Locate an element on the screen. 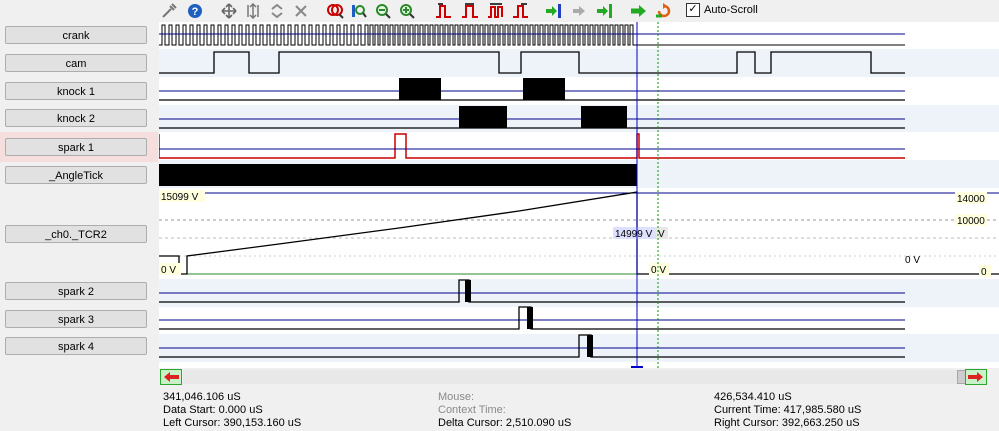  context-time: Context Time: is located at coordinates (472, 410).